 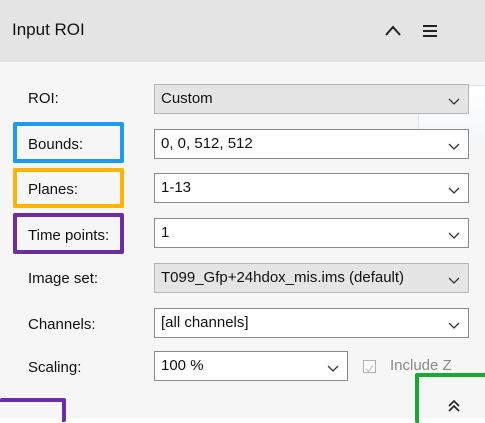 What do you see at coordinates (207, 143) in the screenshot?
I see `bounds-value: 0, 0, 512, 512` at bounding box center [207, 143].